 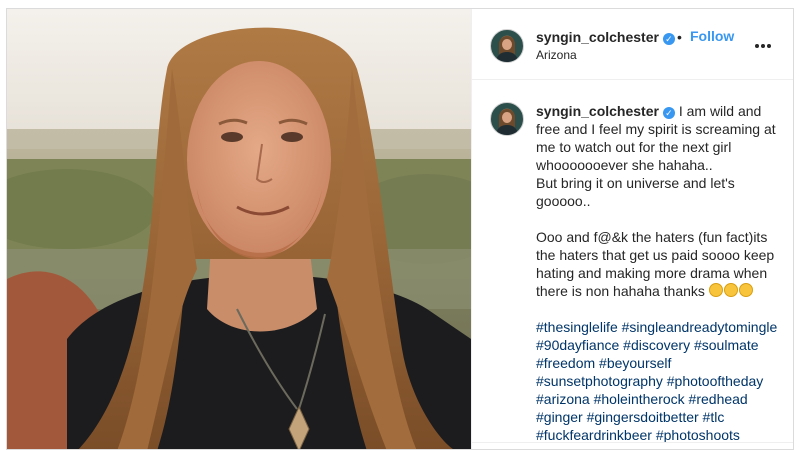 What do you see at coordinates (655, 255) in the screenshot?
I see `caption-line: the haters that get us paid soooo keep` at bounding box center [655, 255].